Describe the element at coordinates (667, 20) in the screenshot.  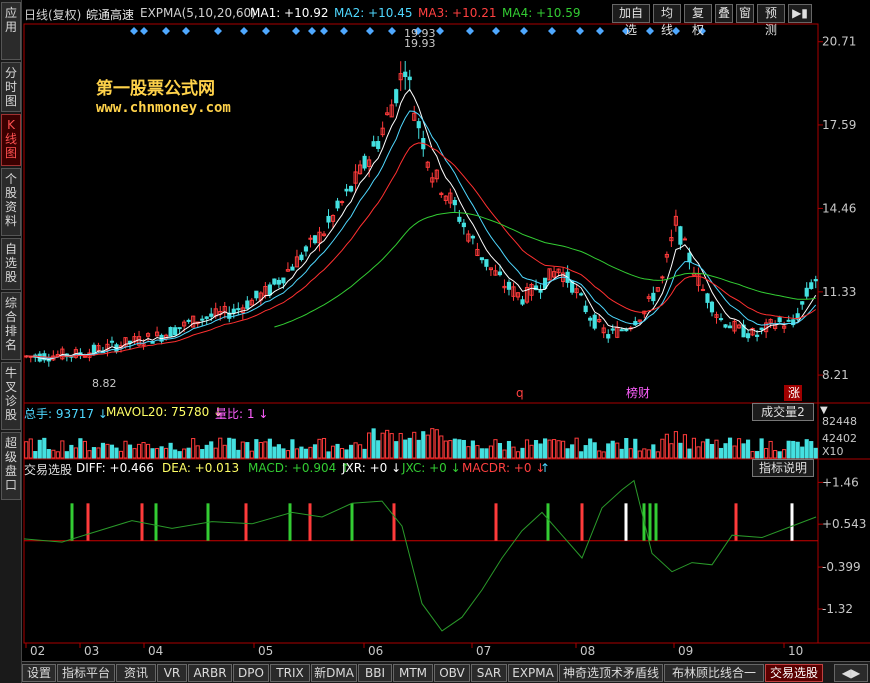
I see `moving-average-button: 均线` at that location.